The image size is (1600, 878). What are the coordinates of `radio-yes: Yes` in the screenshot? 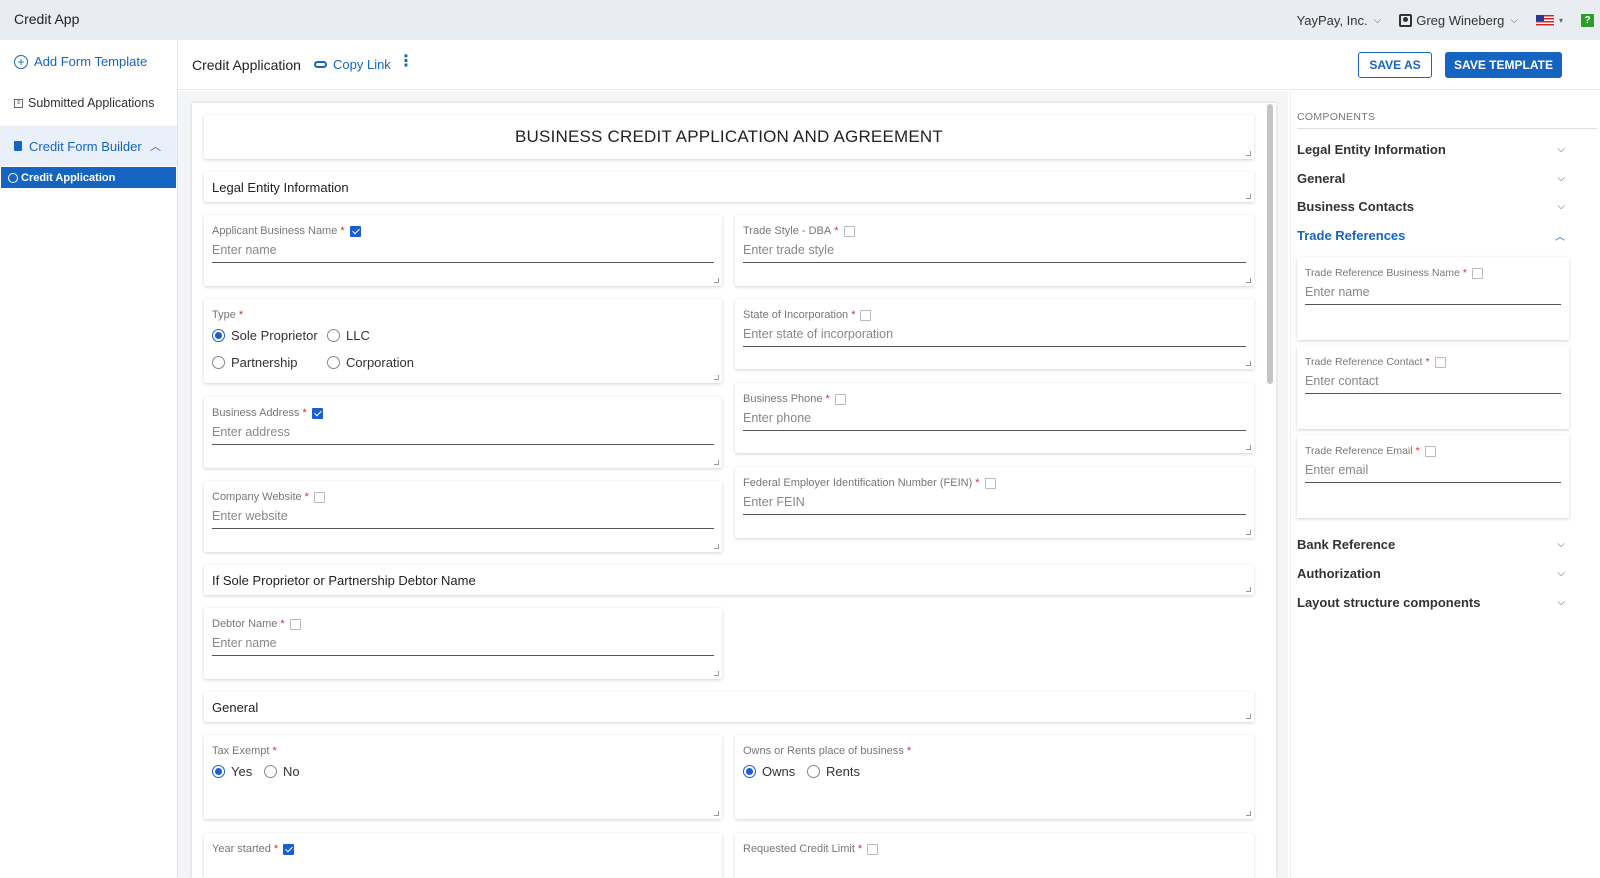 It's located at (238, 771).